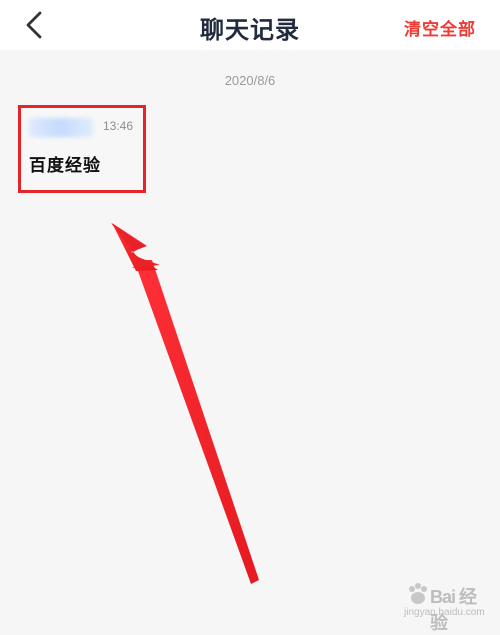 This screenshot has width=500, height=635. Describe the element at coordinates (61, 127) in the screenshot. I see `sender-name-blurred` at that location.